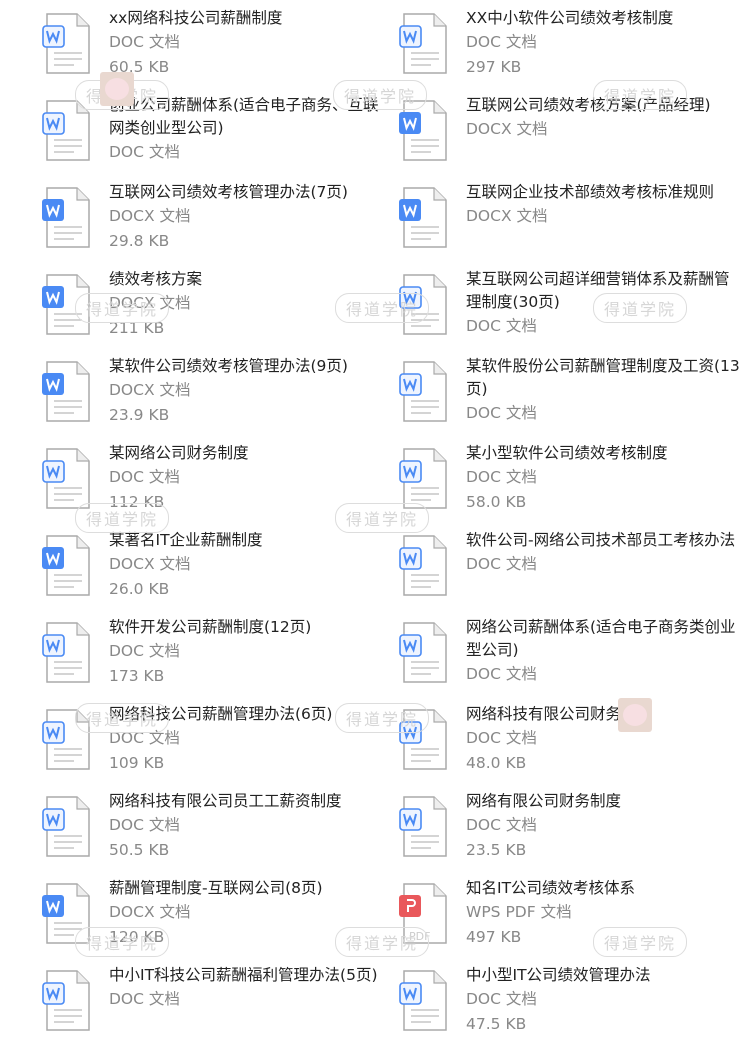  Describe the element at coordinates (496, 763) in the screenshot. I see `file-size: 48.0 KB` at that location.